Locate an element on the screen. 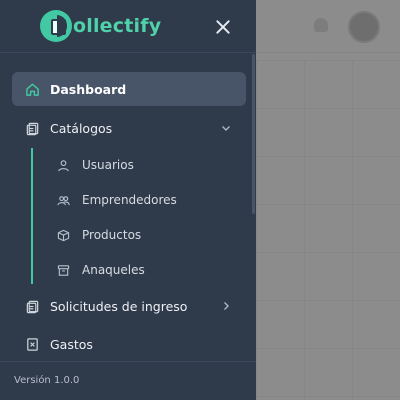 Image resolution: width=400 pixels, height=400 pixels. sub-item-emprendedores: Emprendedores is located at coordinates (144, 200).